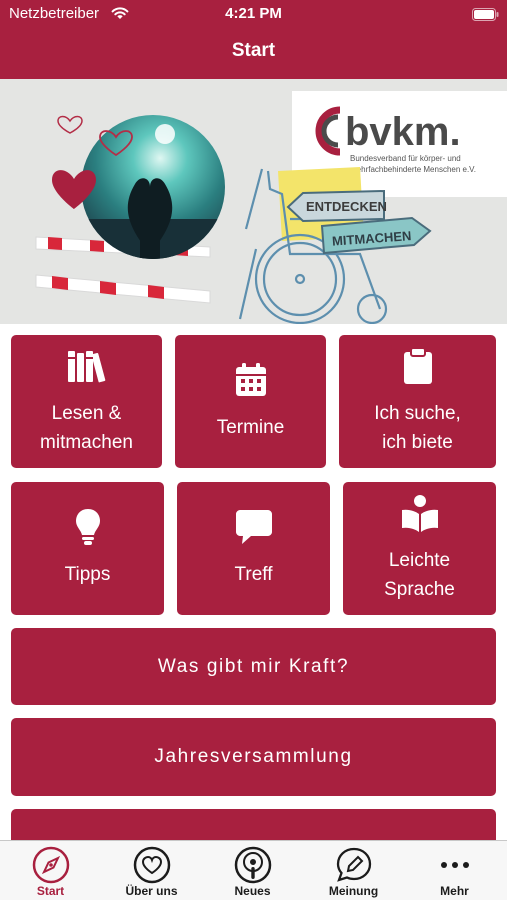 The image size is (507, 900). What do you see at coordinates (419, 548) in the screenshot?
I see `tile-leichte-sprache: Leichte Sprache` at bounding box center [419, 548].